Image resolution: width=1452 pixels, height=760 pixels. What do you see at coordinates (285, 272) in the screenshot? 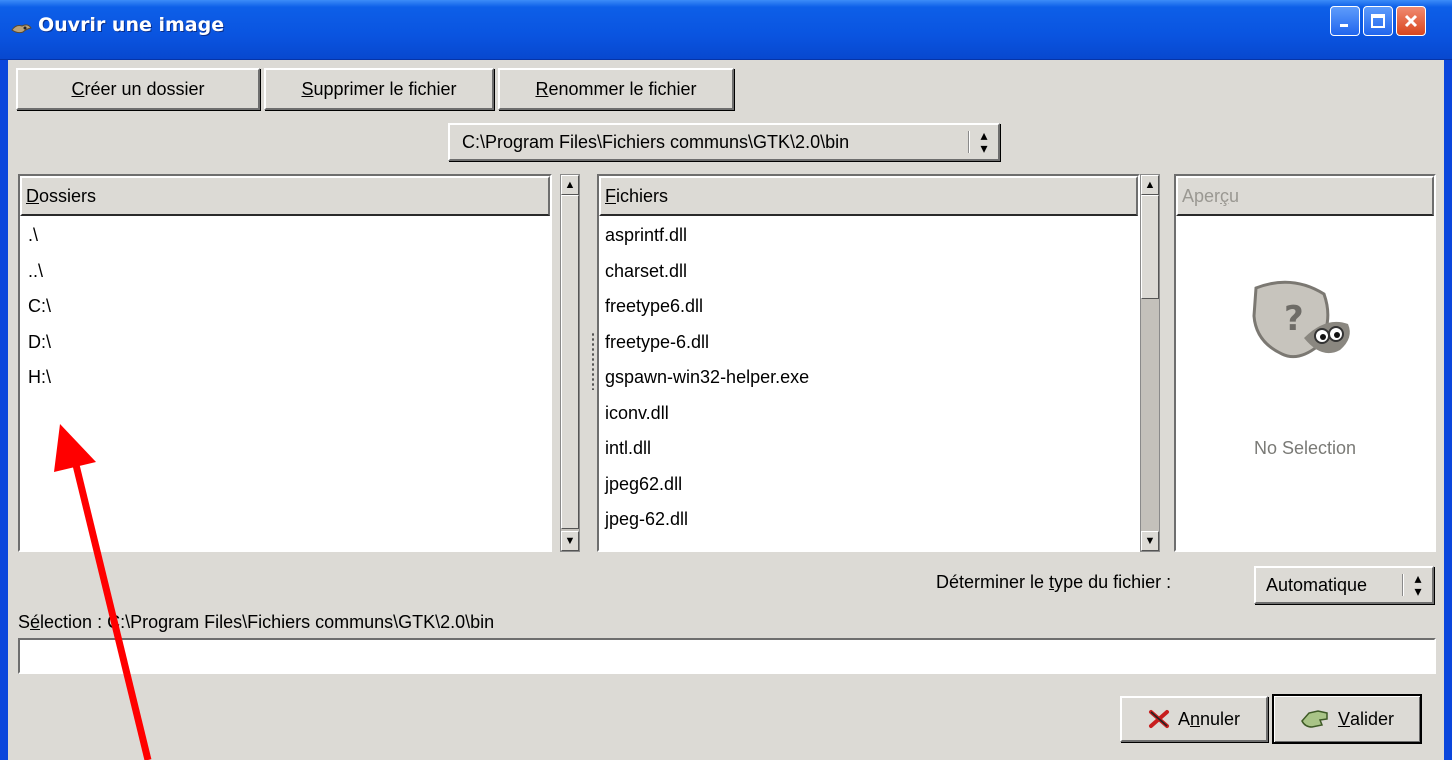
I see `folder-item: ..\` at bounding box center [285, 272].